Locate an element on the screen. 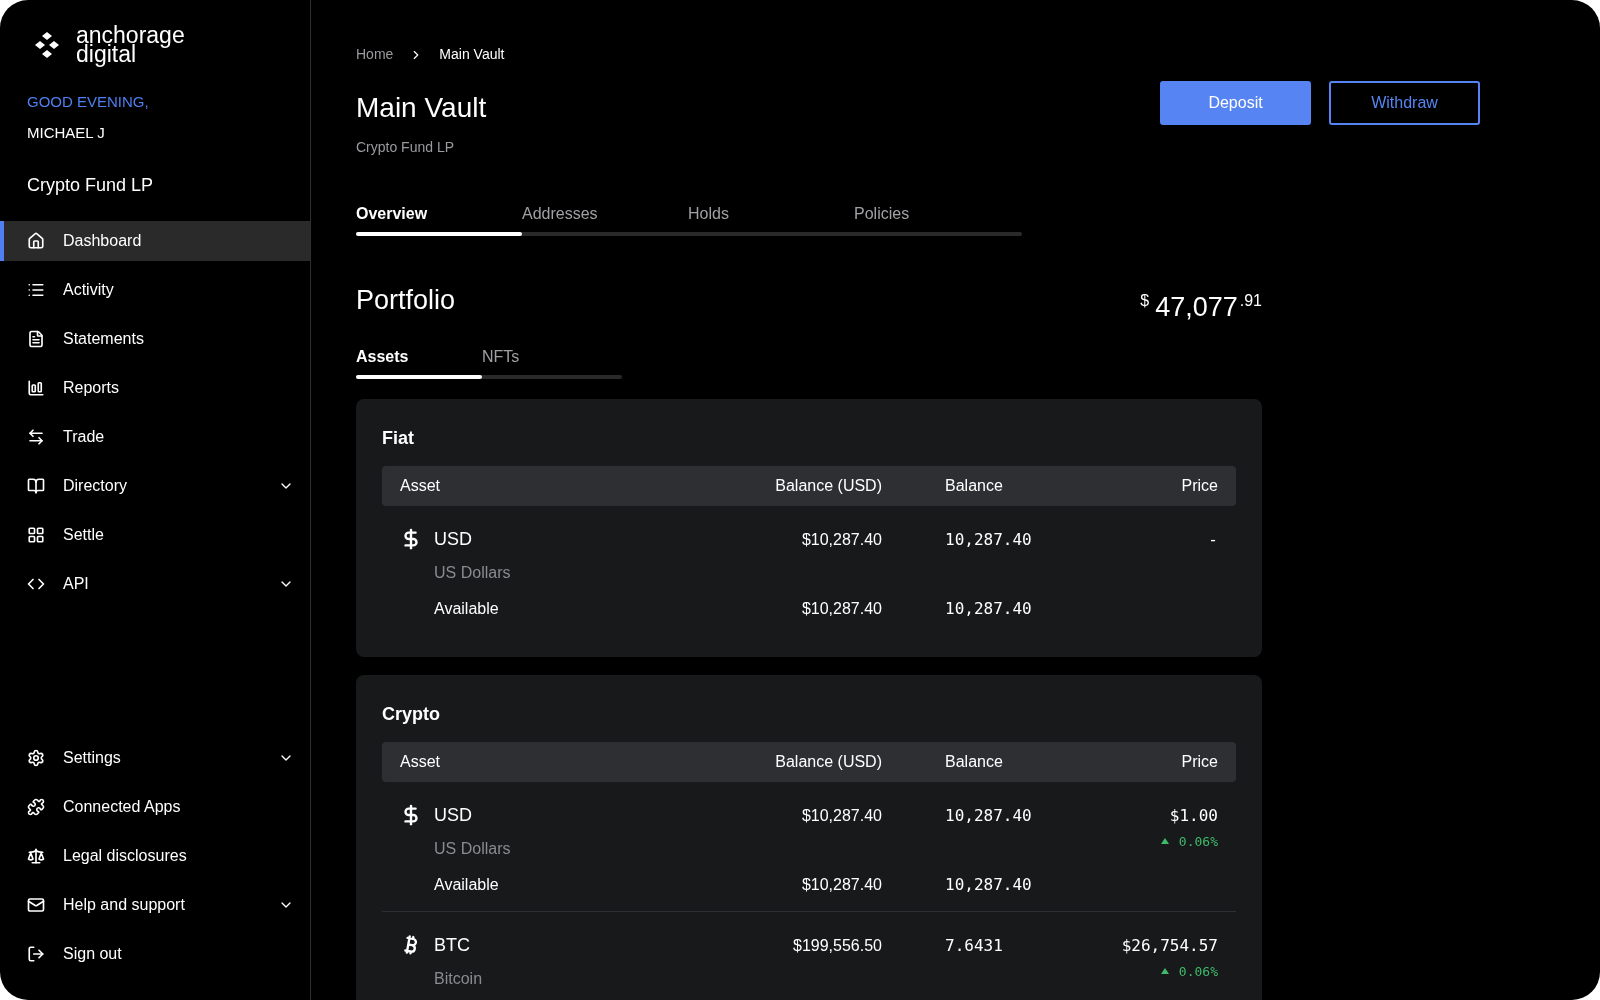  table-cell-text: $199,556.50 is located at coordinates (837, 945).